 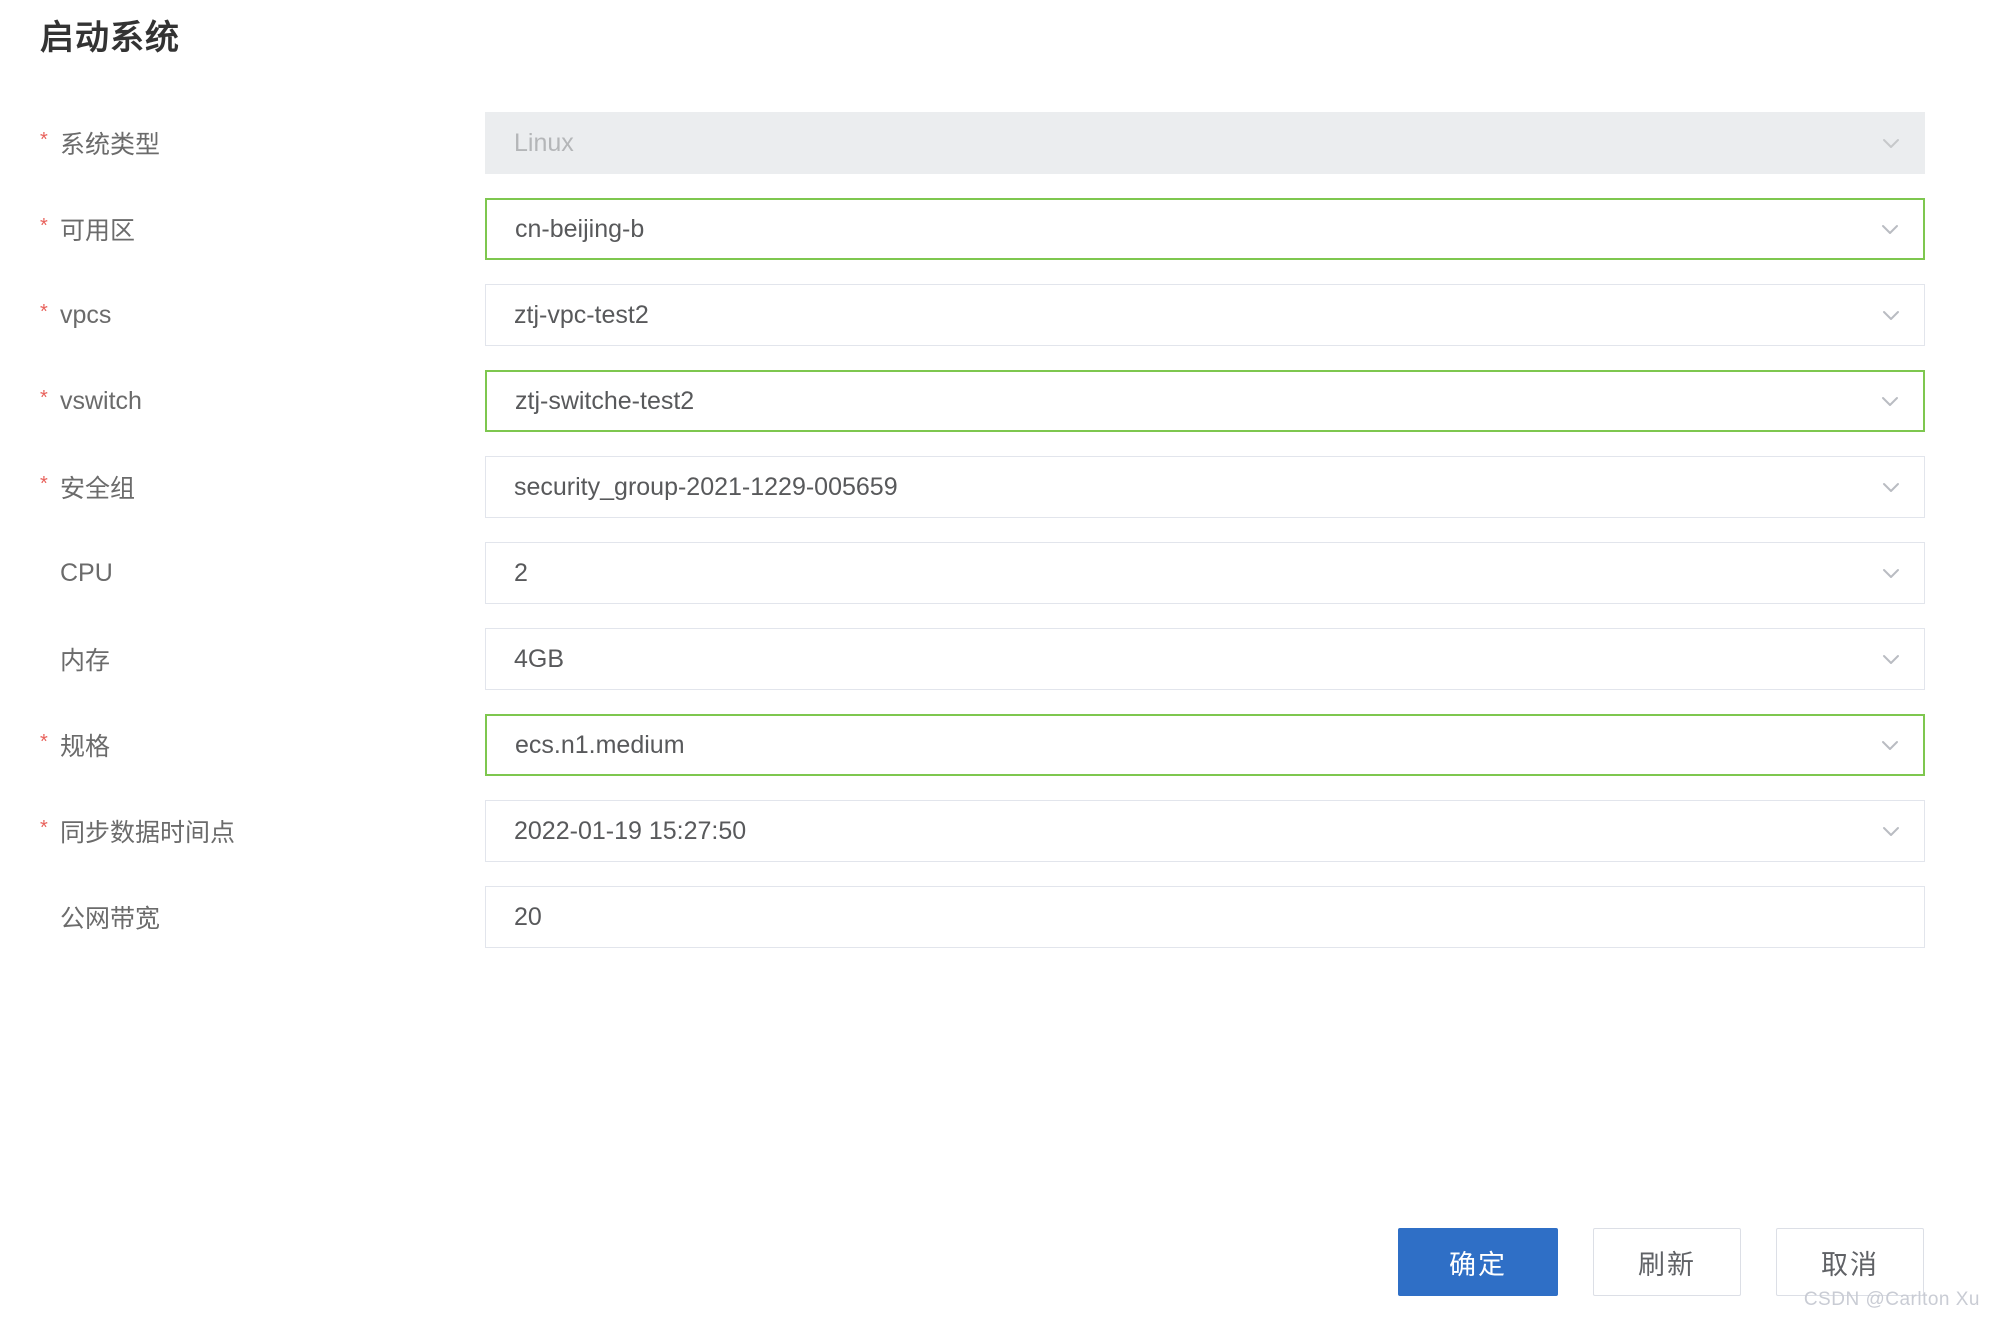 What do you see at coordinates (1205, 315) in the screenshot?
I see `select-vpcs: ztj-vpc-test2` at bounding box center [1205, 315].